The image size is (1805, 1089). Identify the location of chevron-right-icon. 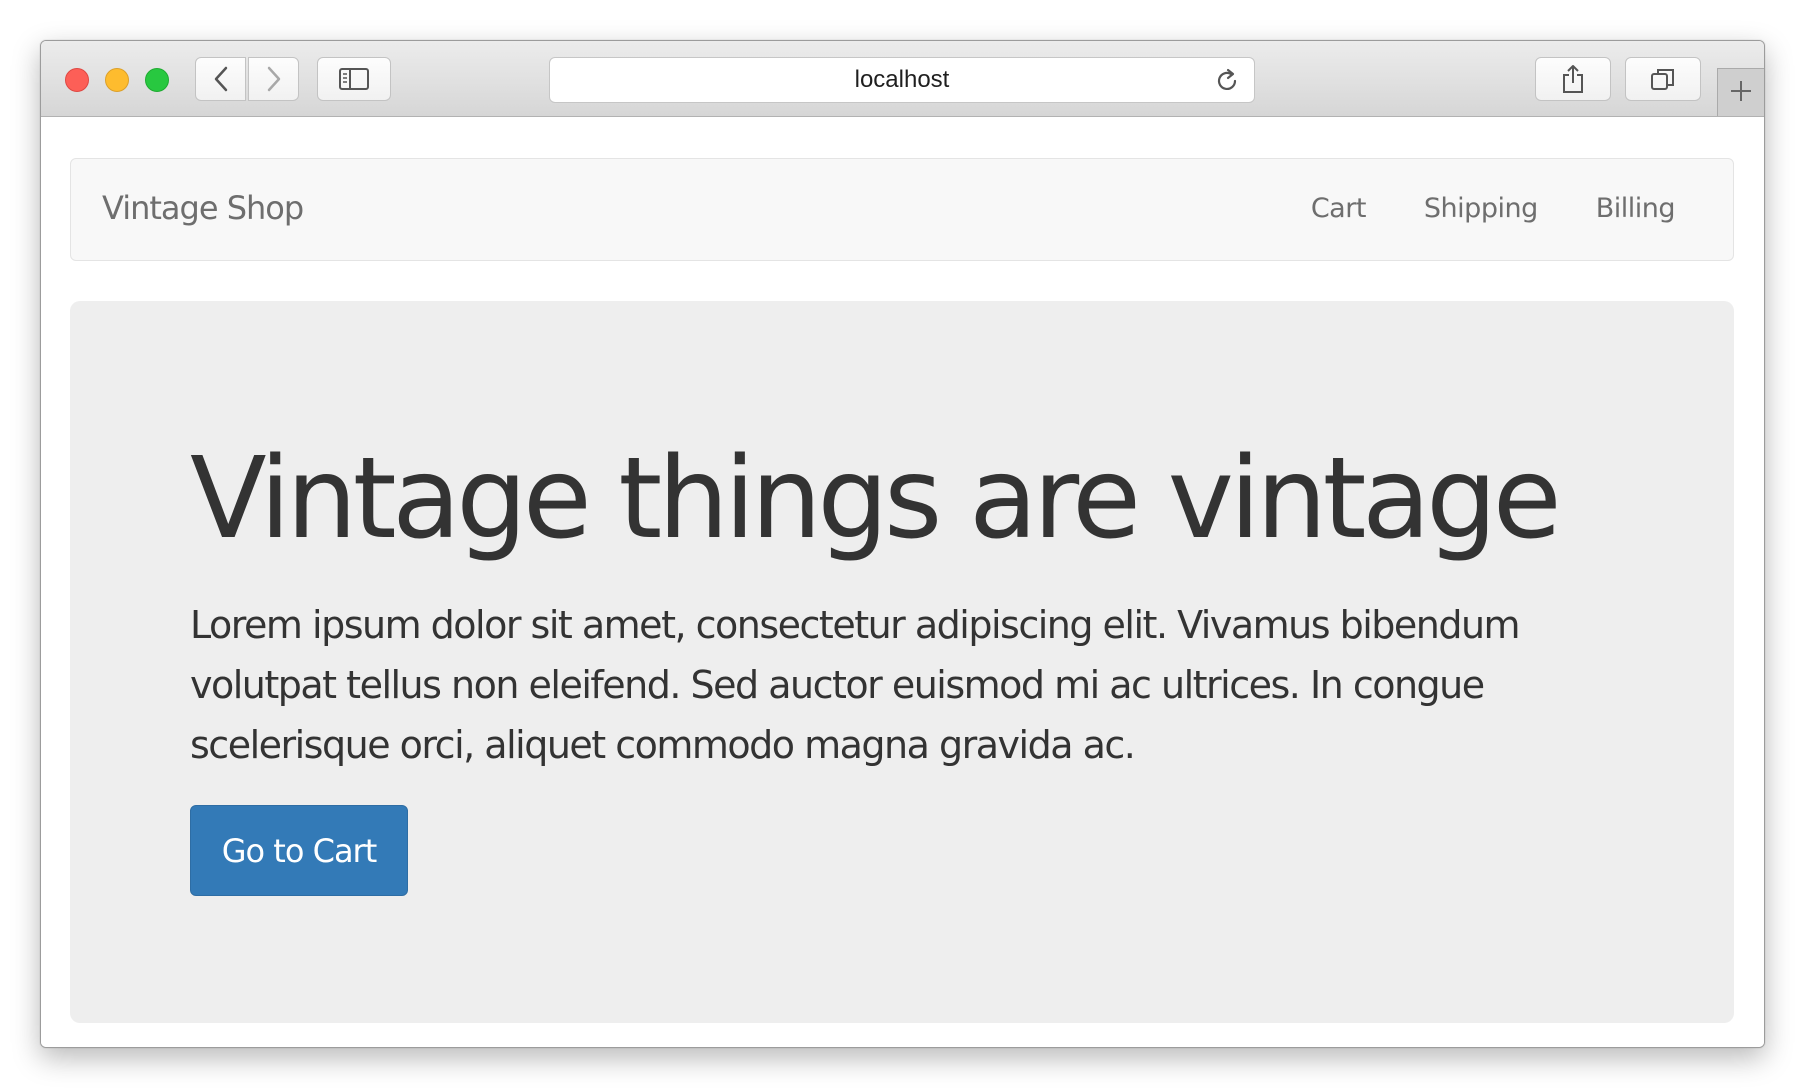
(274, 79).